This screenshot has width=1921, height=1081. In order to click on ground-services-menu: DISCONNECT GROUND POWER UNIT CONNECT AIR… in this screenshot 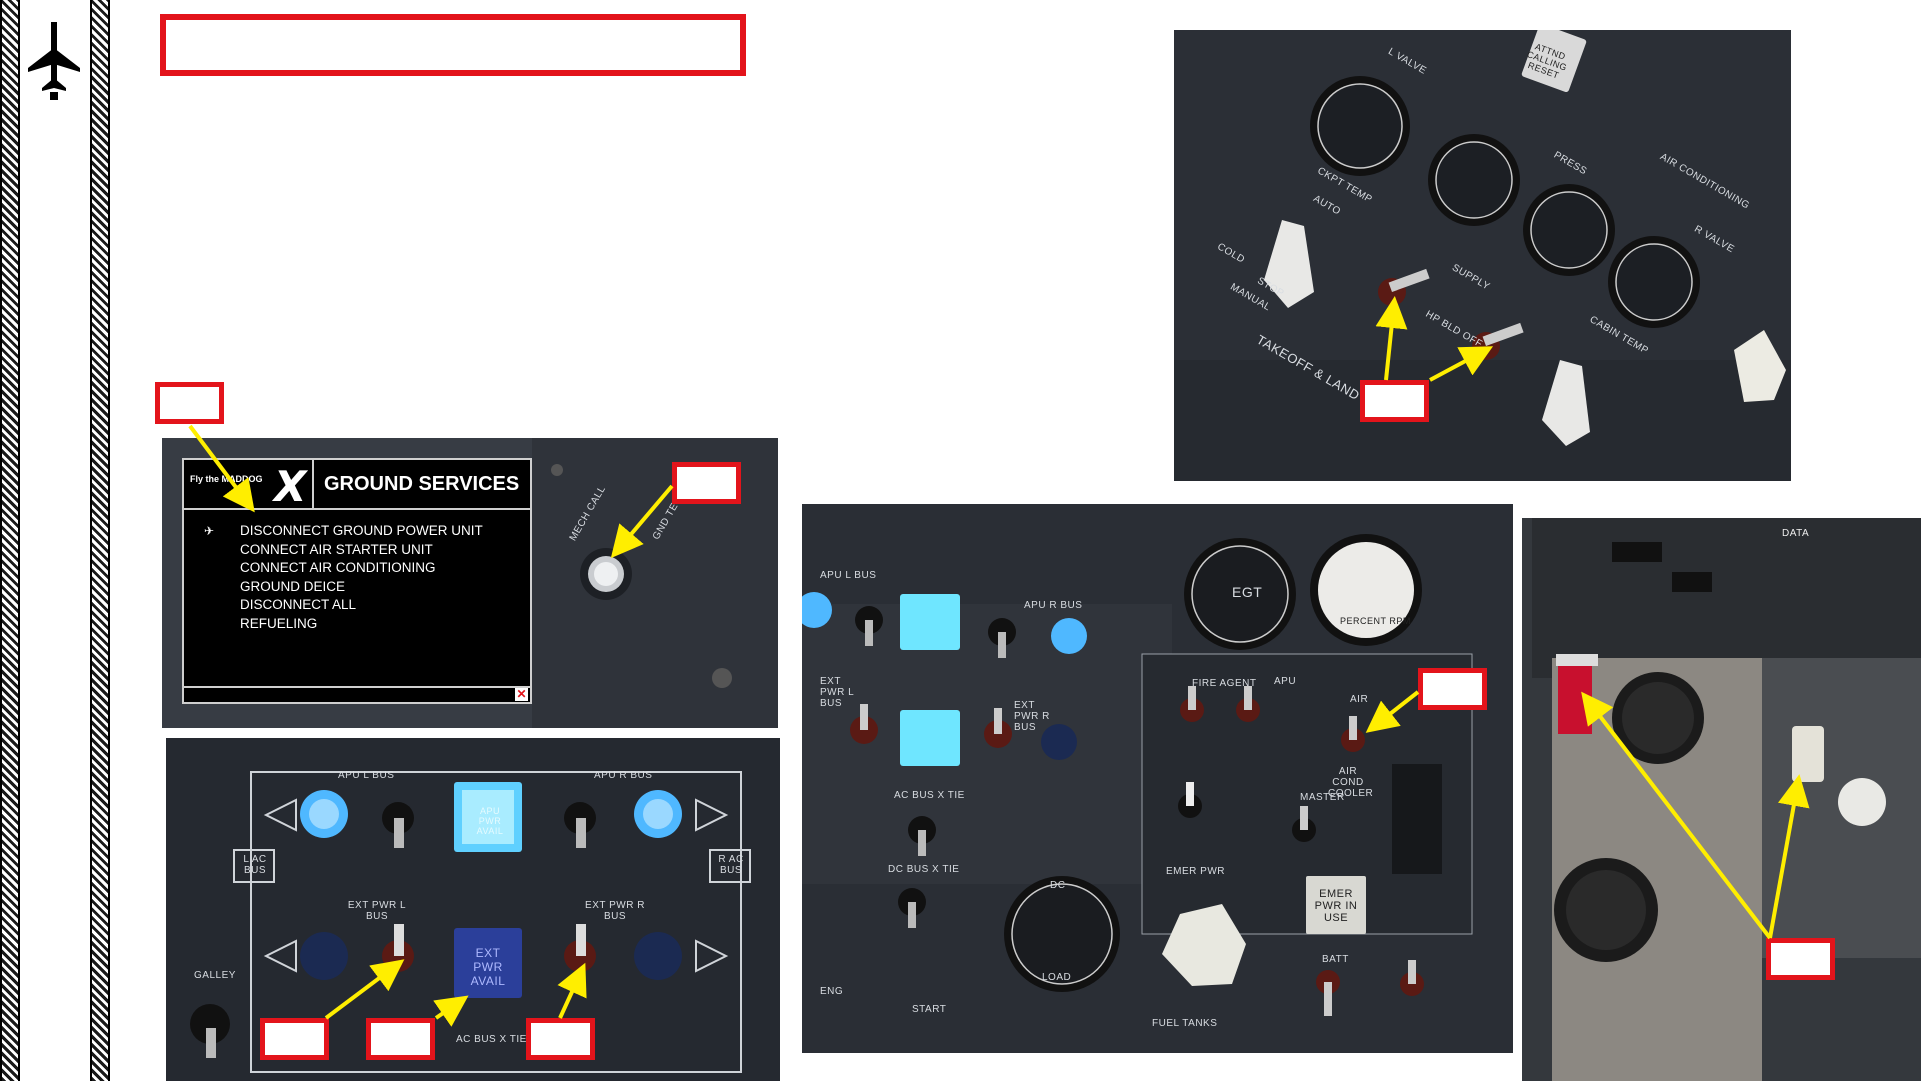, I will do `click(361, 578)`.